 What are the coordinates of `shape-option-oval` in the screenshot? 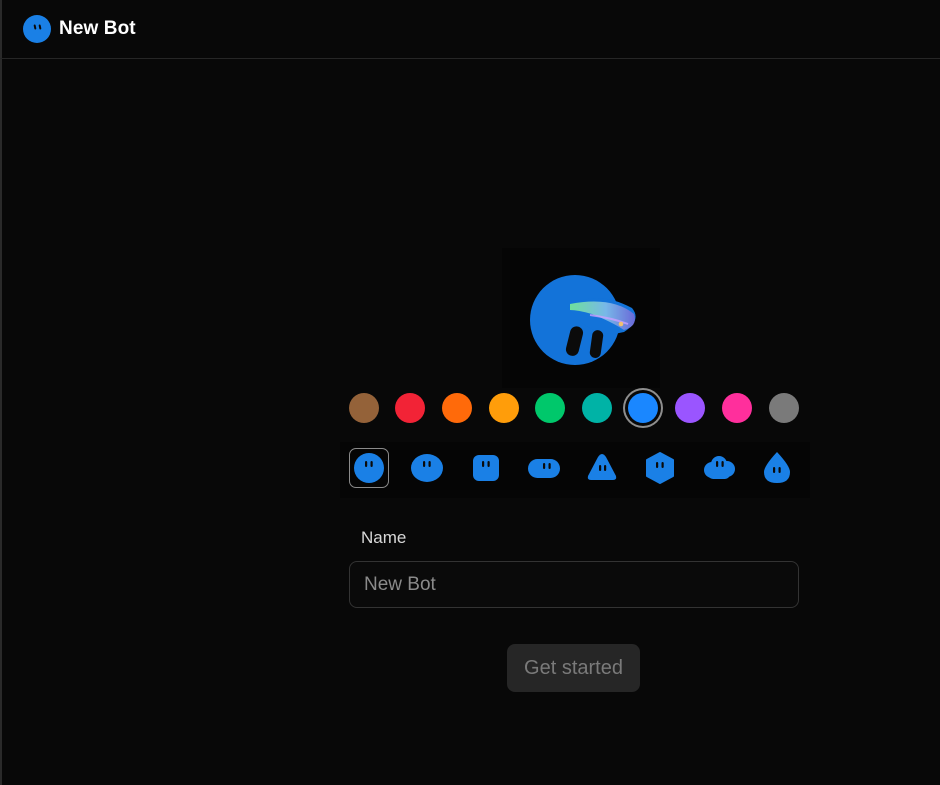 It's located at (427, 468).